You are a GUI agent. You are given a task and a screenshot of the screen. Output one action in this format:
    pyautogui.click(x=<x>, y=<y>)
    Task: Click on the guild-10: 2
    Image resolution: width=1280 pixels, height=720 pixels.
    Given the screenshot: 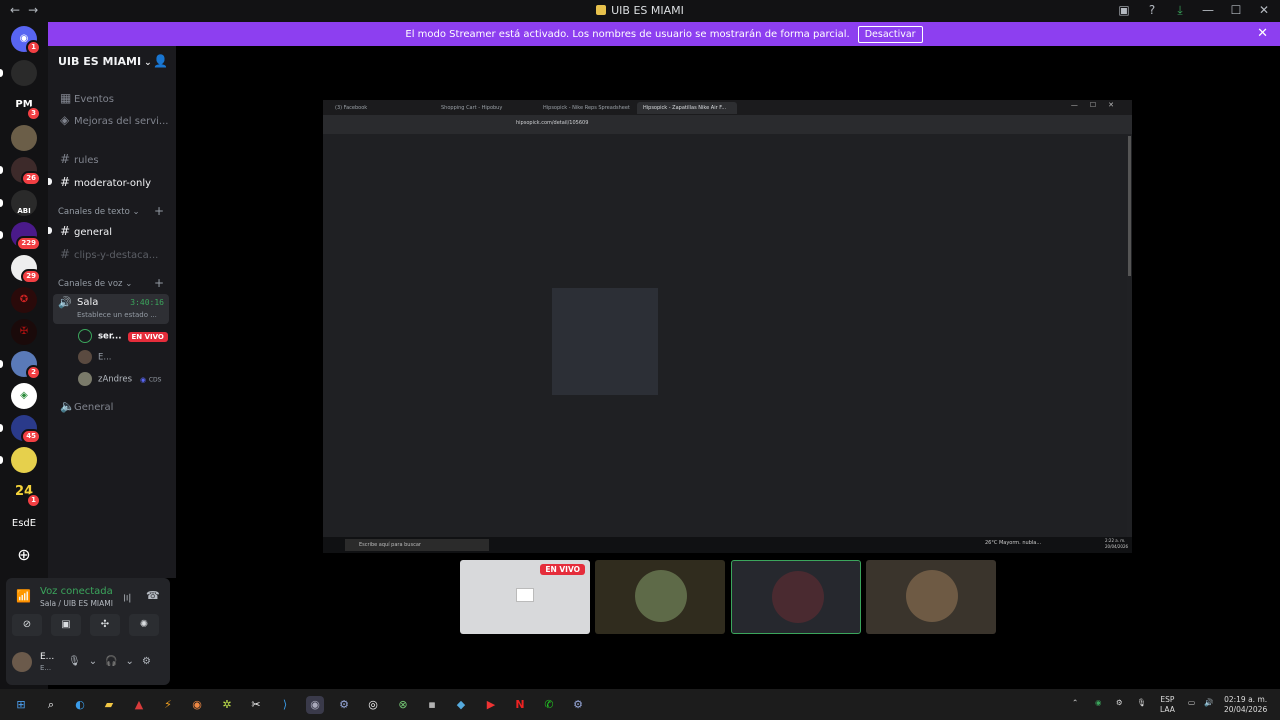 What is the action you would take?
    pyautogui.click(x=20, y=365)
    